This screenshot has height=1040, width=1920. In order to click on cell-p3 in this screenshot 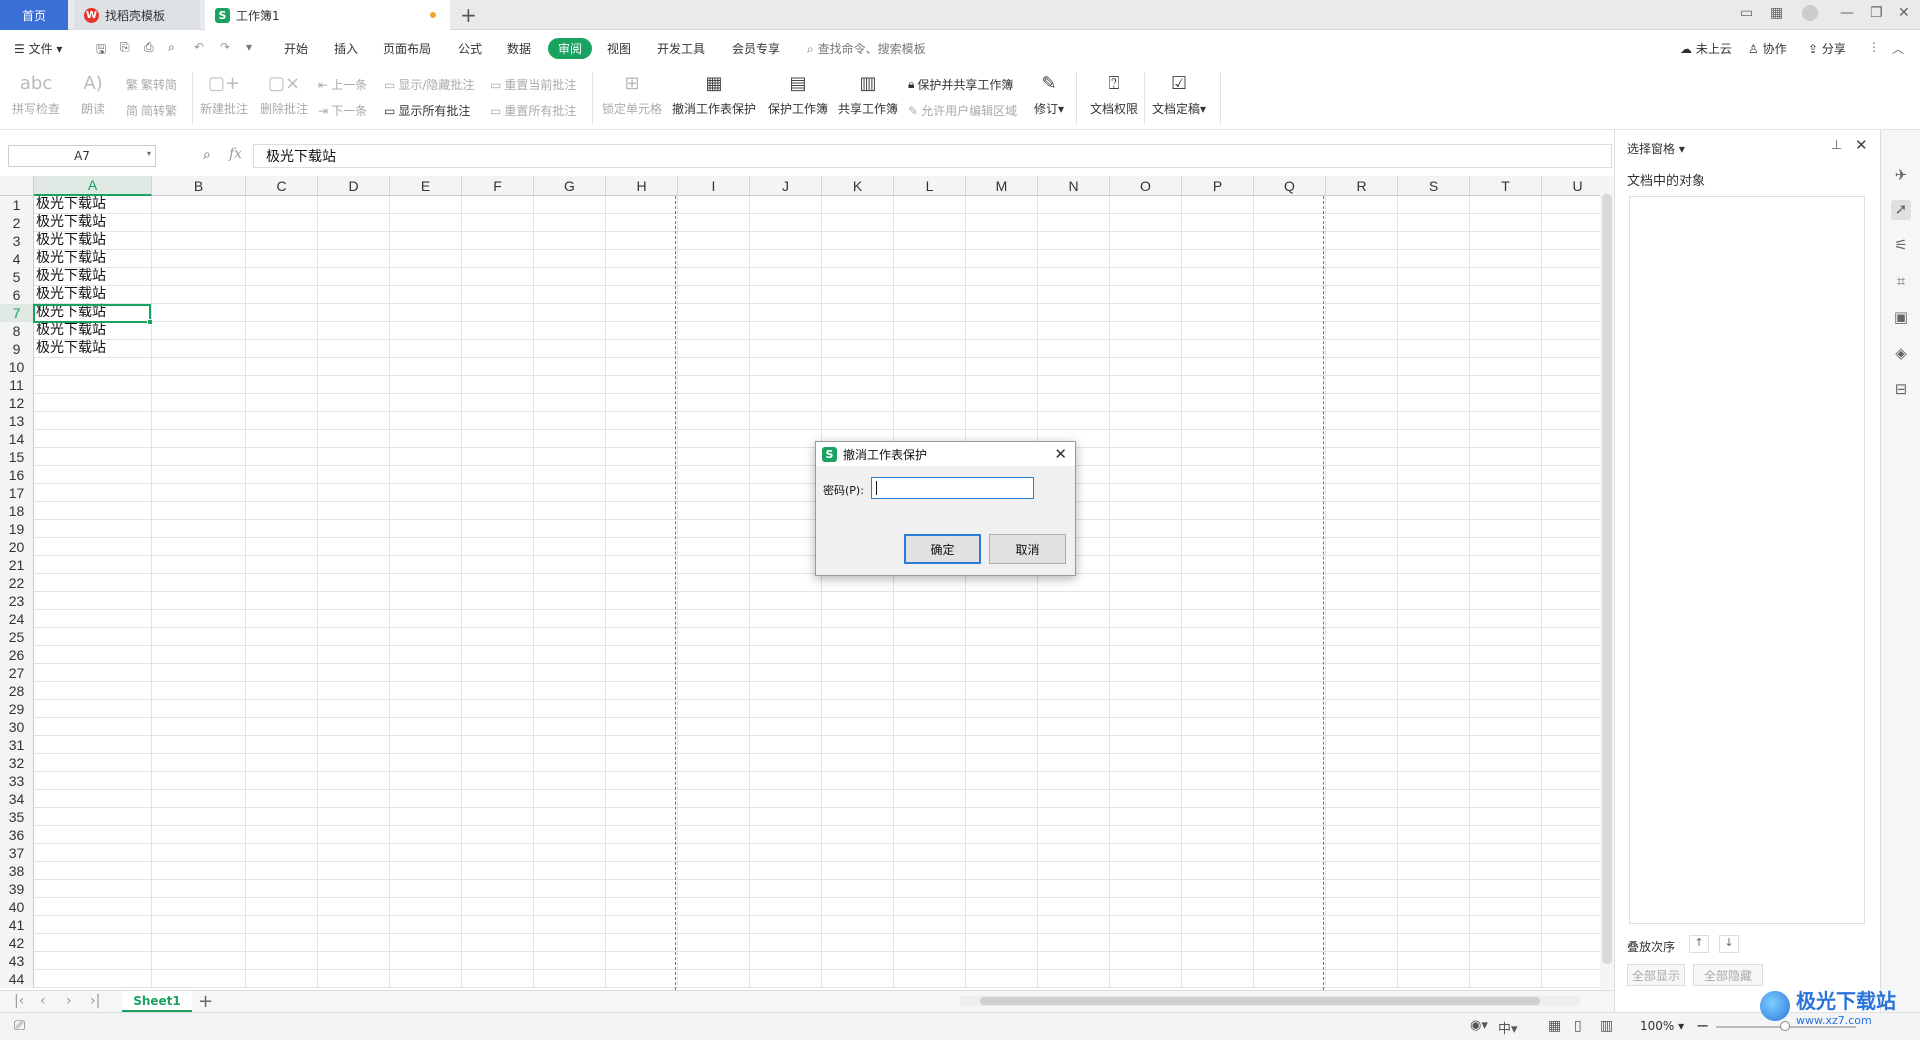, I will do `click(1218, 241)`.